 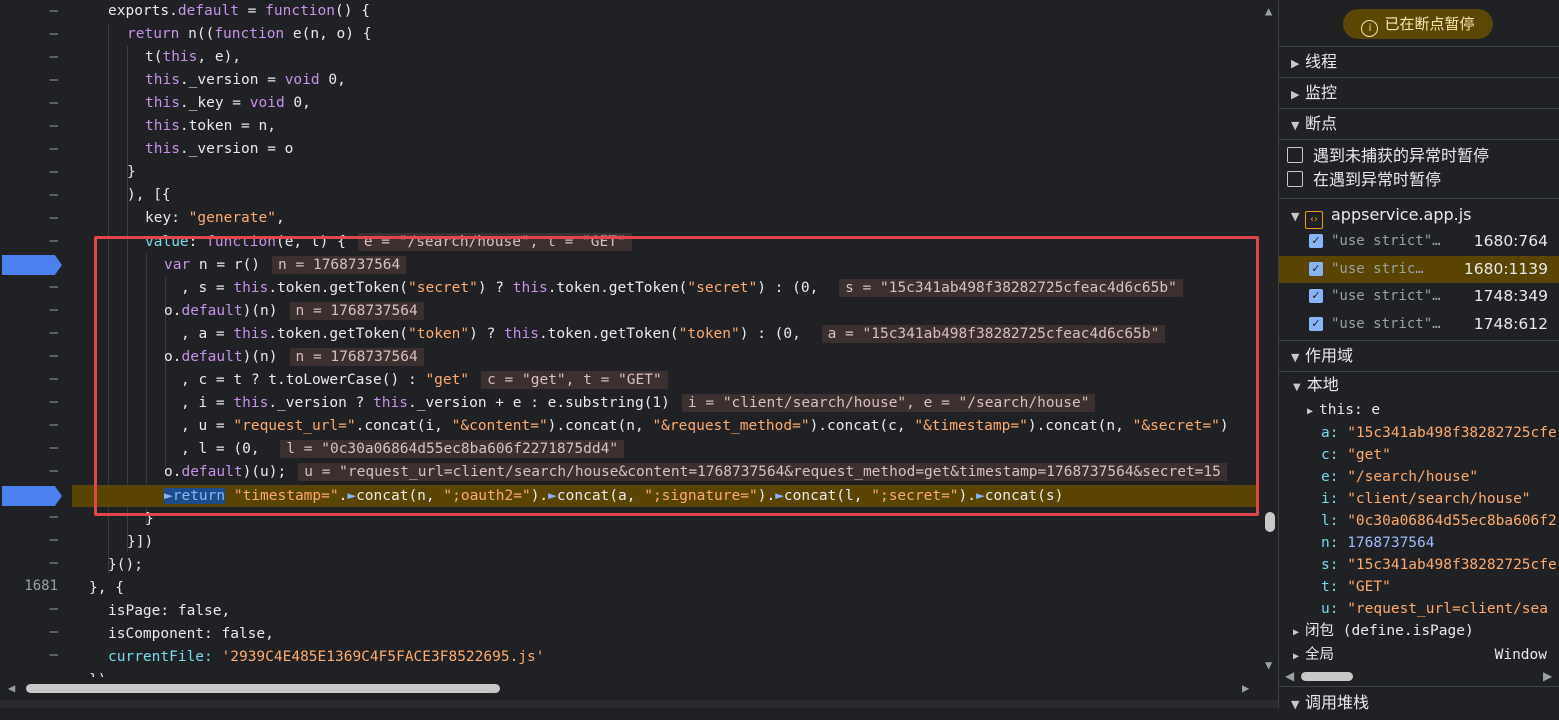 What do you see at coordinates (1268, 665) in the screenshot?
I see `scroll-down-icon: ▼` at bounding box center [1268, 665].